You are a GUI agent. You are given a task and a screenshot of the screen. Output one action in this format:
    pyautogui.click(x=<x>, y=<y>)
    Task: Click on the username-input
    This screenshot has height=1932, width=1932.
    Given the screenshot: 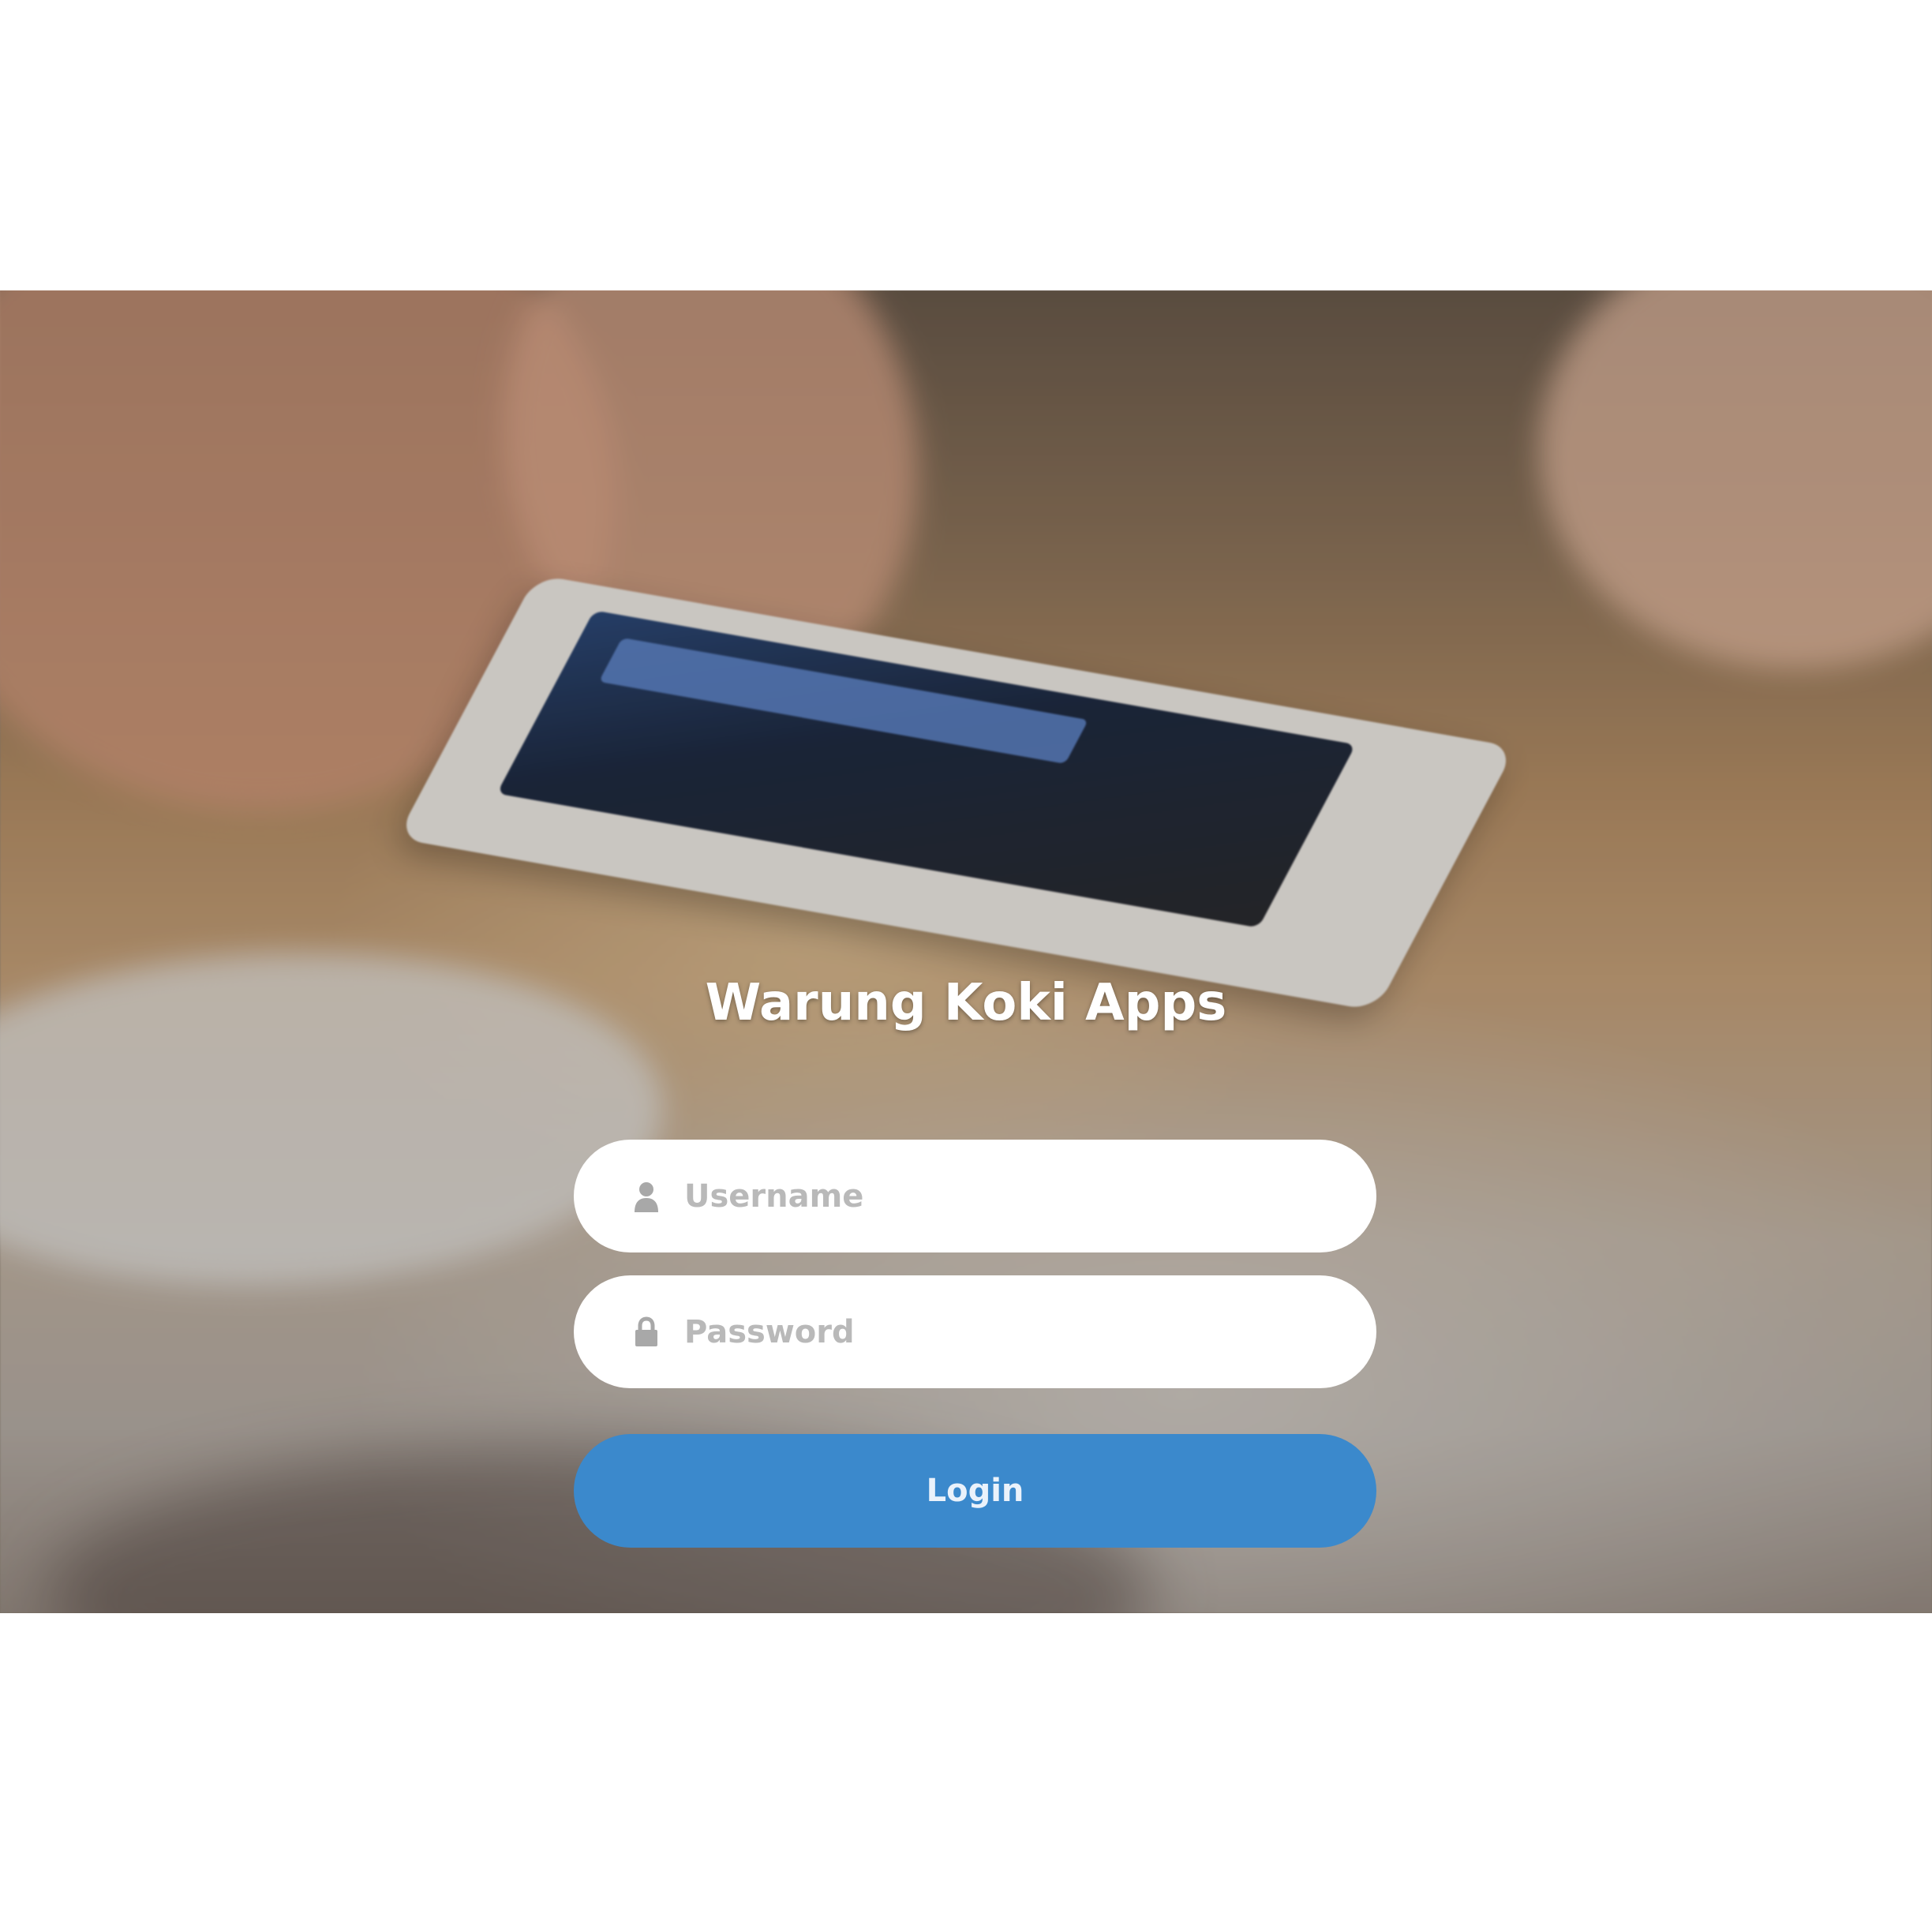 What is the action you would take?
    pyautogui.click(x=1000, y=1196)
    